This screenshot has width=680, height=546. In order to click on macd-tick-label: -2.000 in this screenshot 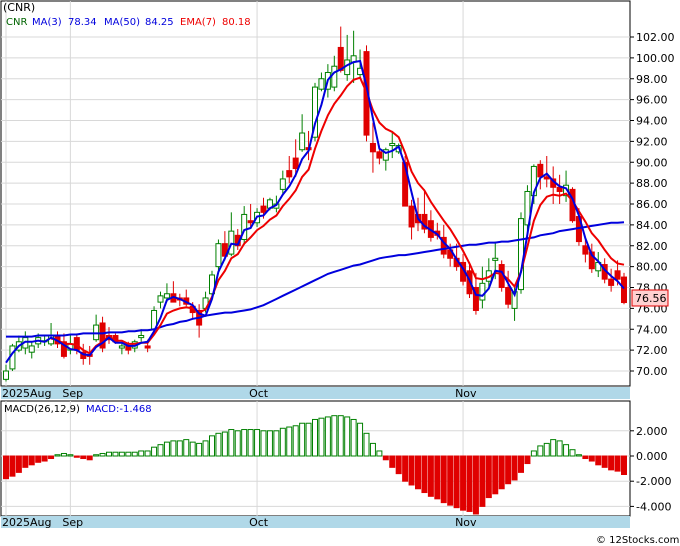, I will do `click(653, 481)`.